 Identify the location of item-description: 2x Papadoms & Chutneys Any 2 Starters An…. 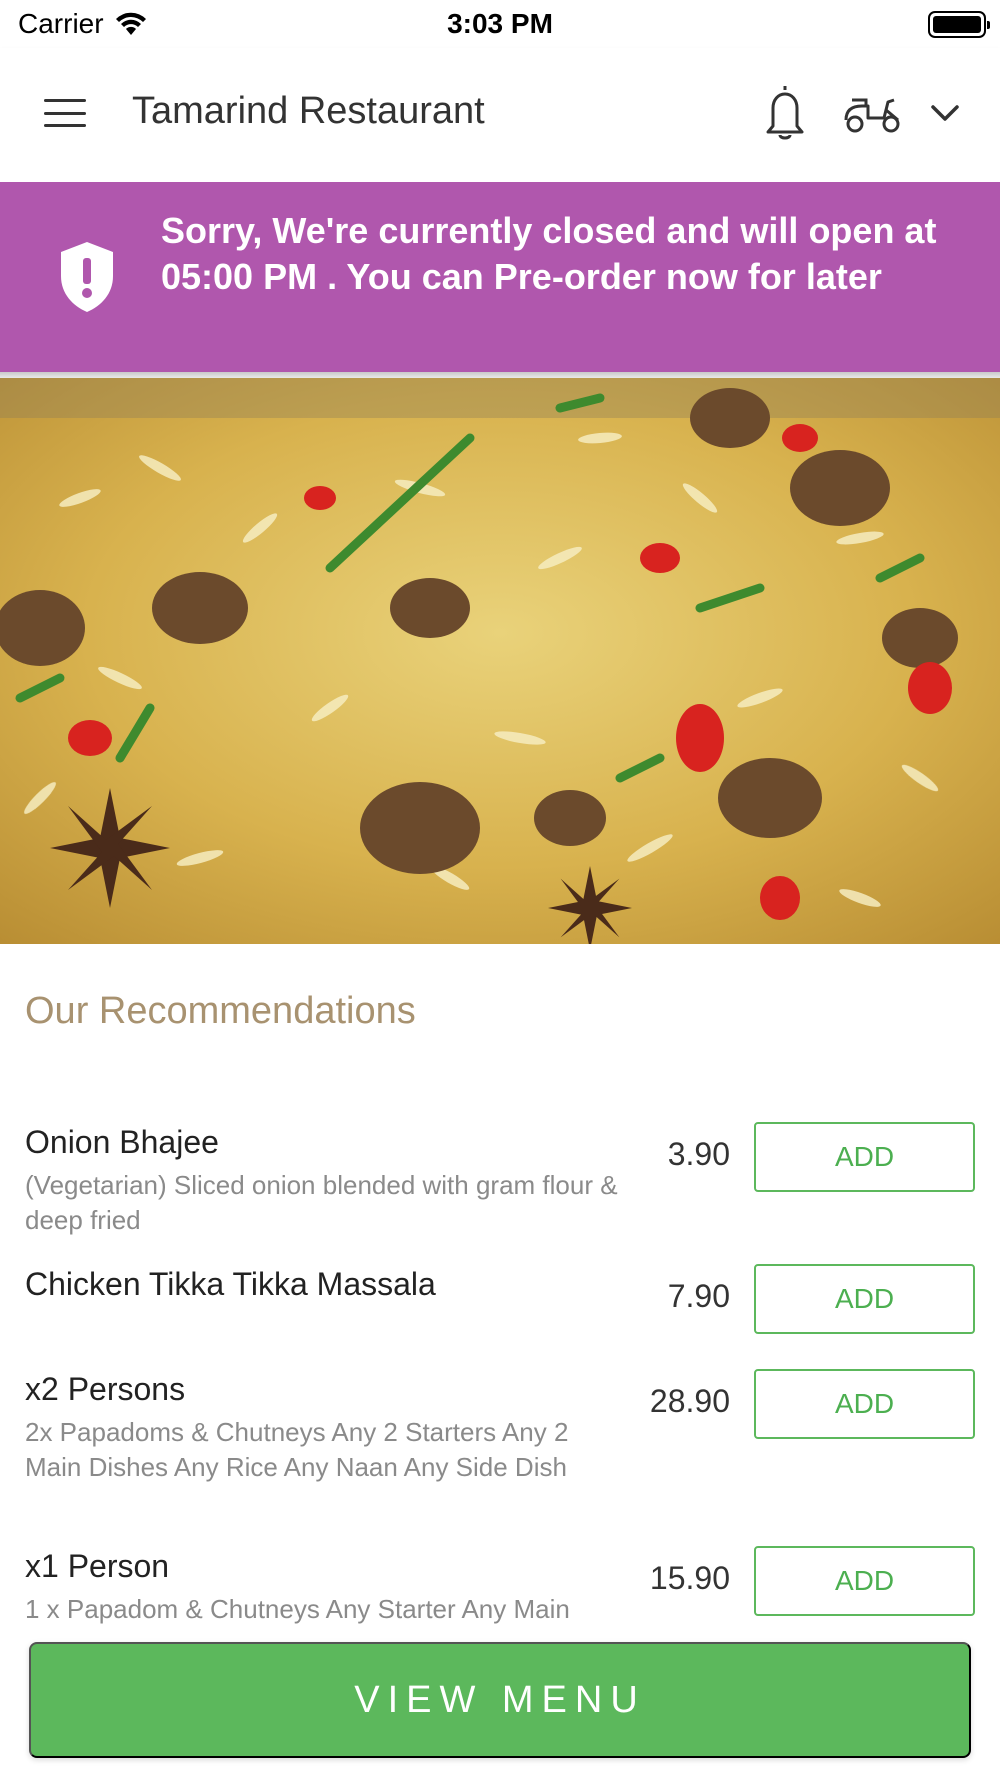
(297, 1449).